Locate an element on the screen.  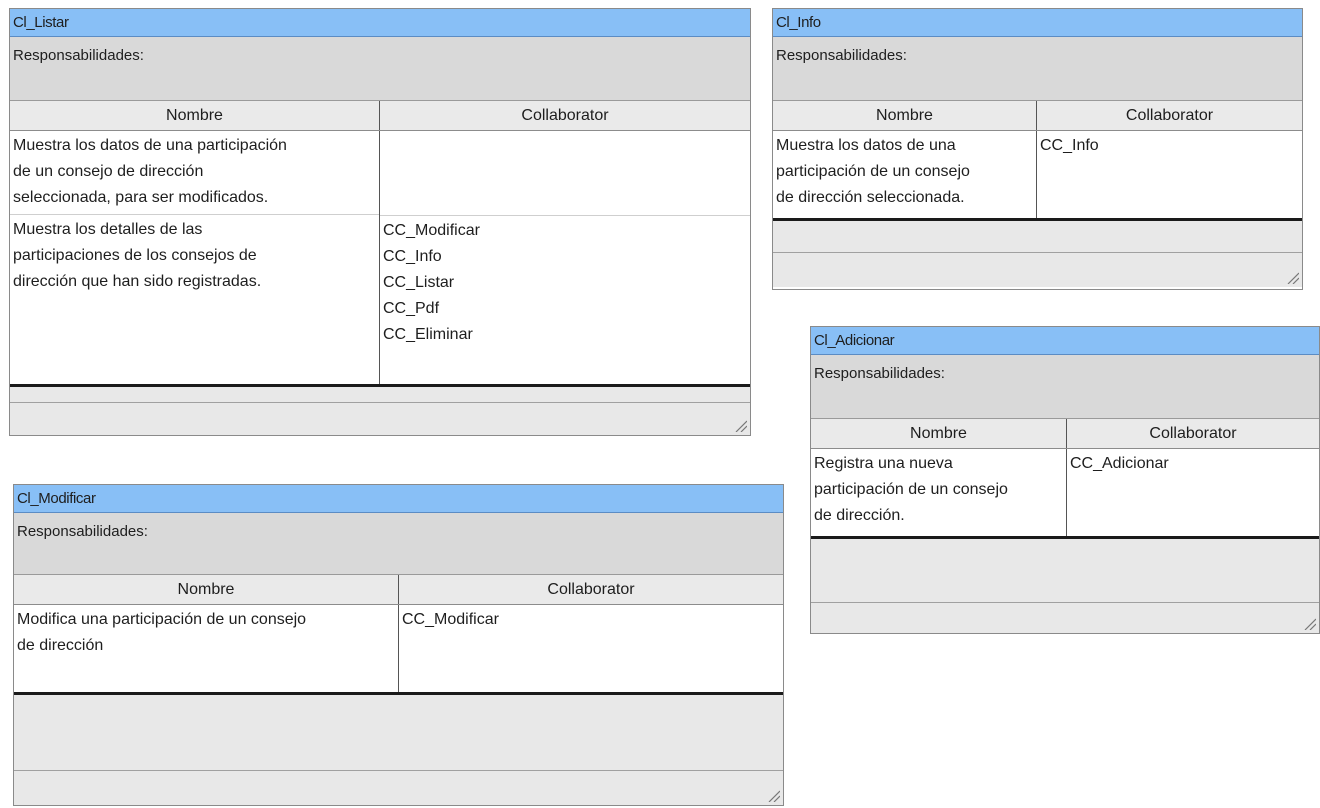
cell-line: Registra una nueva is located at coordinates (883, 463).